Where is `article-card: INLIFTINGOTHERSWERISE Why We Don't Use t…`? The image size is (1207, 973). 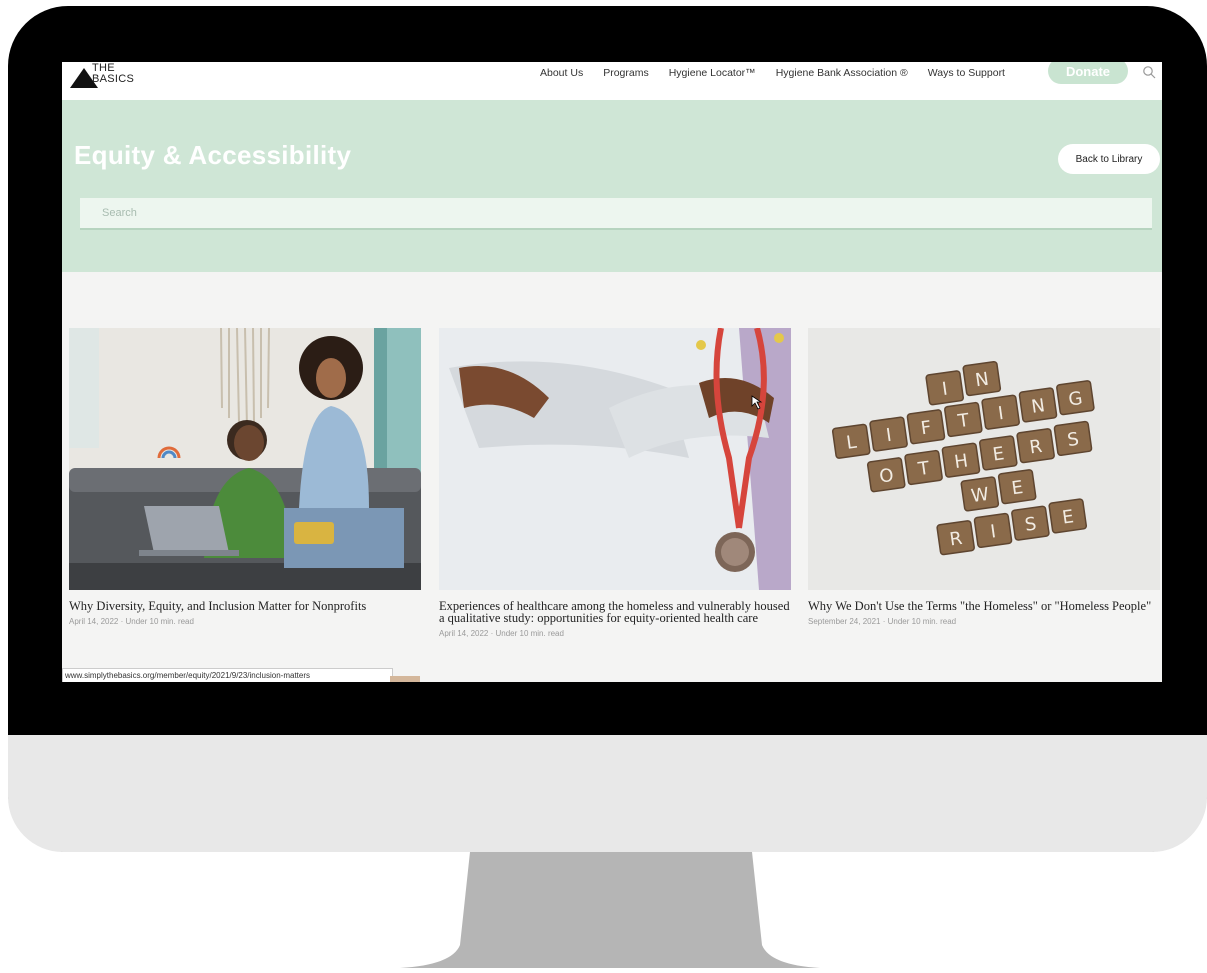
article-card: INLIFTINGOTHERSWERISE Why We Don't Use t… is located at coordinates (984, 477).